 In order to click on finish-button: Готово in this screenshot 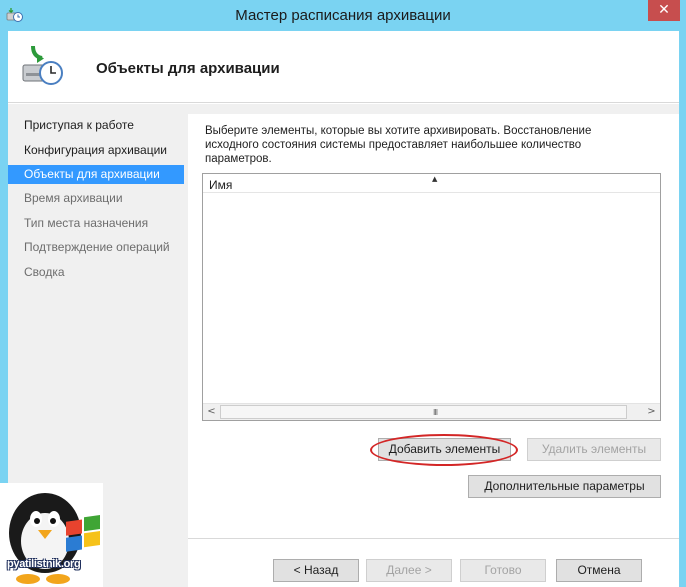, I will do `click(503, 570)`.